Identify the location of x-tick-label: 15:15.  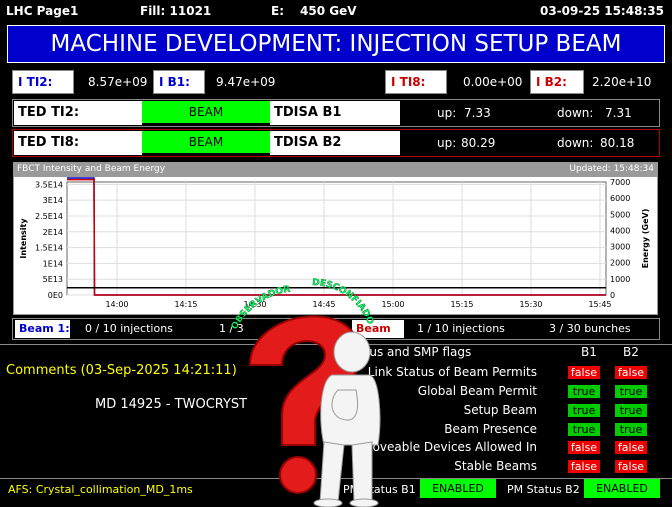
(461, 304).